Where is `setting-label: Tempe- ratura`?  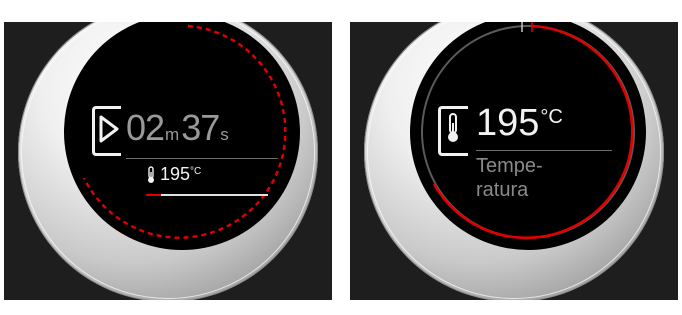
setting-label: Tempe- ratura is located at coordinates (526, 178).